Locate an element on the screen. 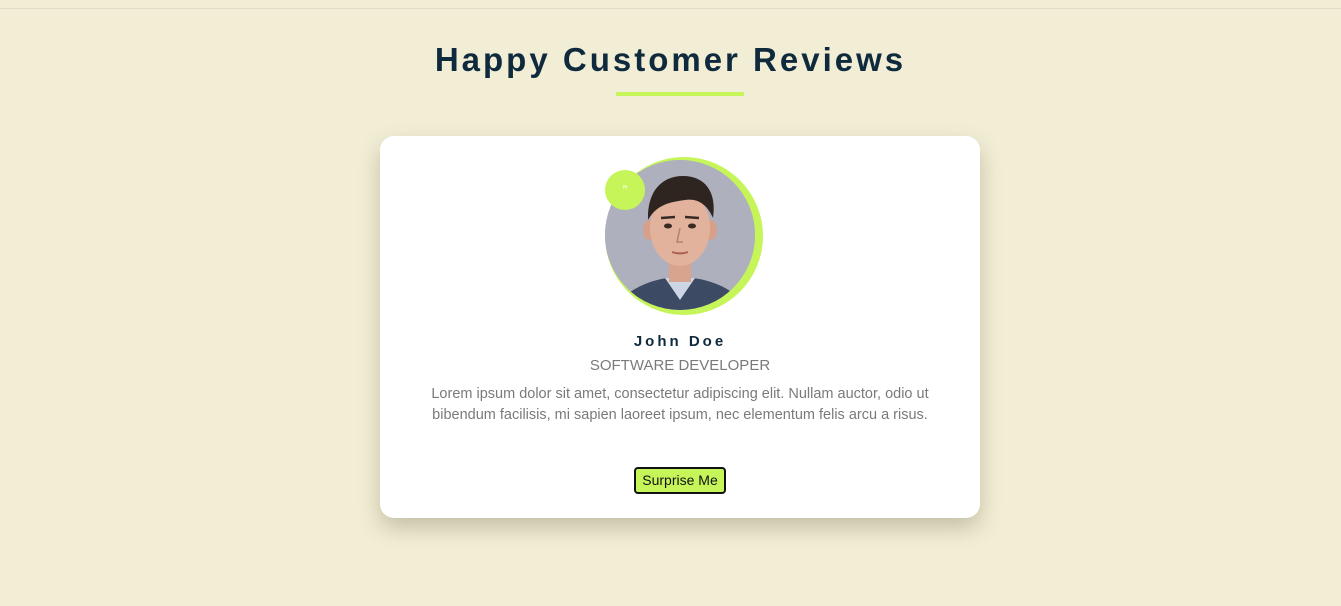 This screenshot has width=1341, height=606. title-underline is located at coordinates (680, 94).